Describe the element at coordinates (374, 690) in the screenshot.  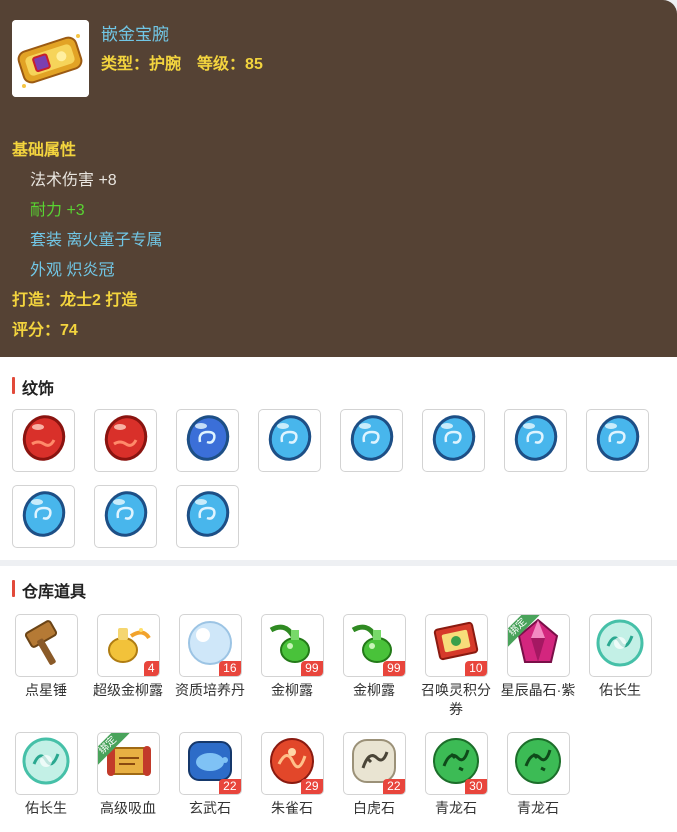
I see `warehouse-item-label: 金柳露` at that location.